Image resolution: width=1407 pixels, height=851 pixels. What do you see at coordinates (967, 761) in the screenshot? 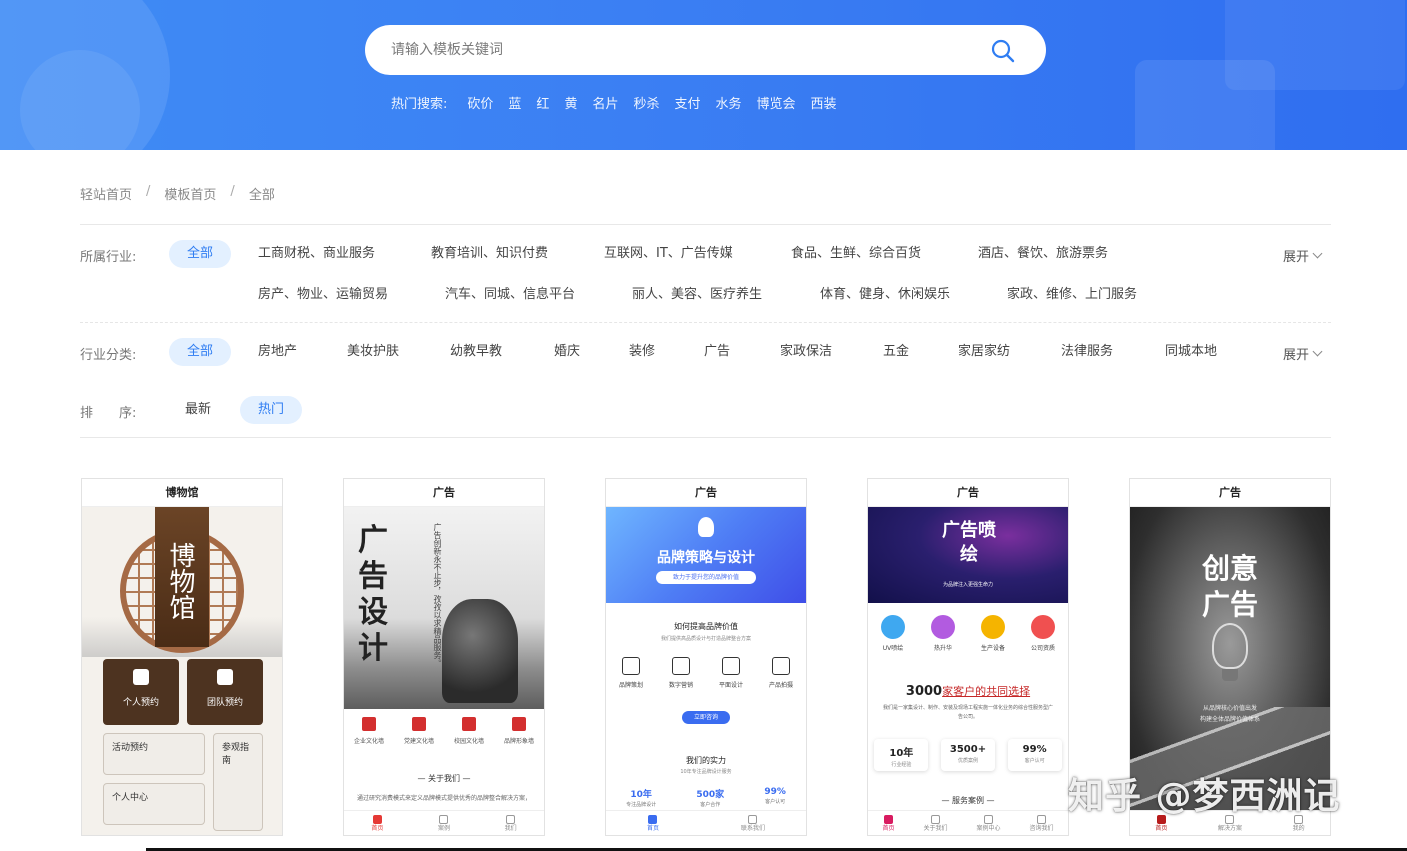
I see `stat-label: 优质案例` at bounding box center [967, 761].